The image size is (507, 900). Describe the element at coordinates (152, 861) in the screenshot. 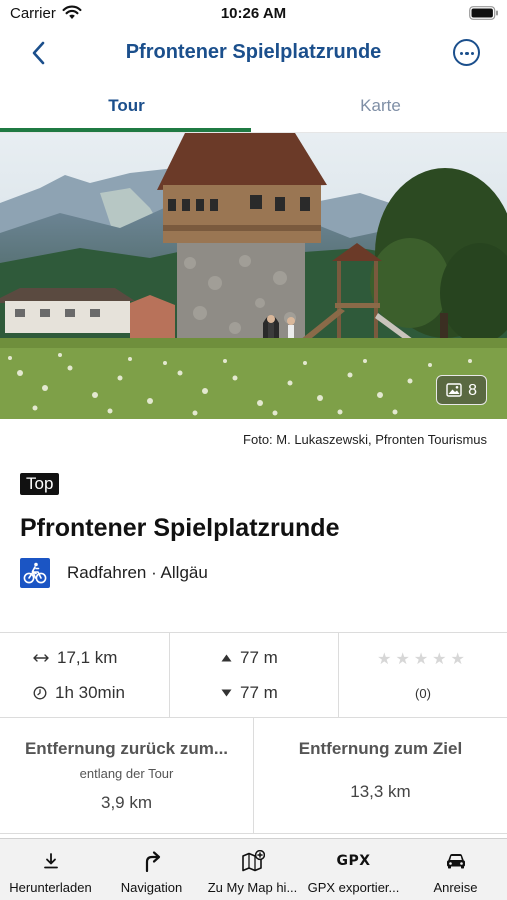

I see `turn-right-arrow-icon` at that location.